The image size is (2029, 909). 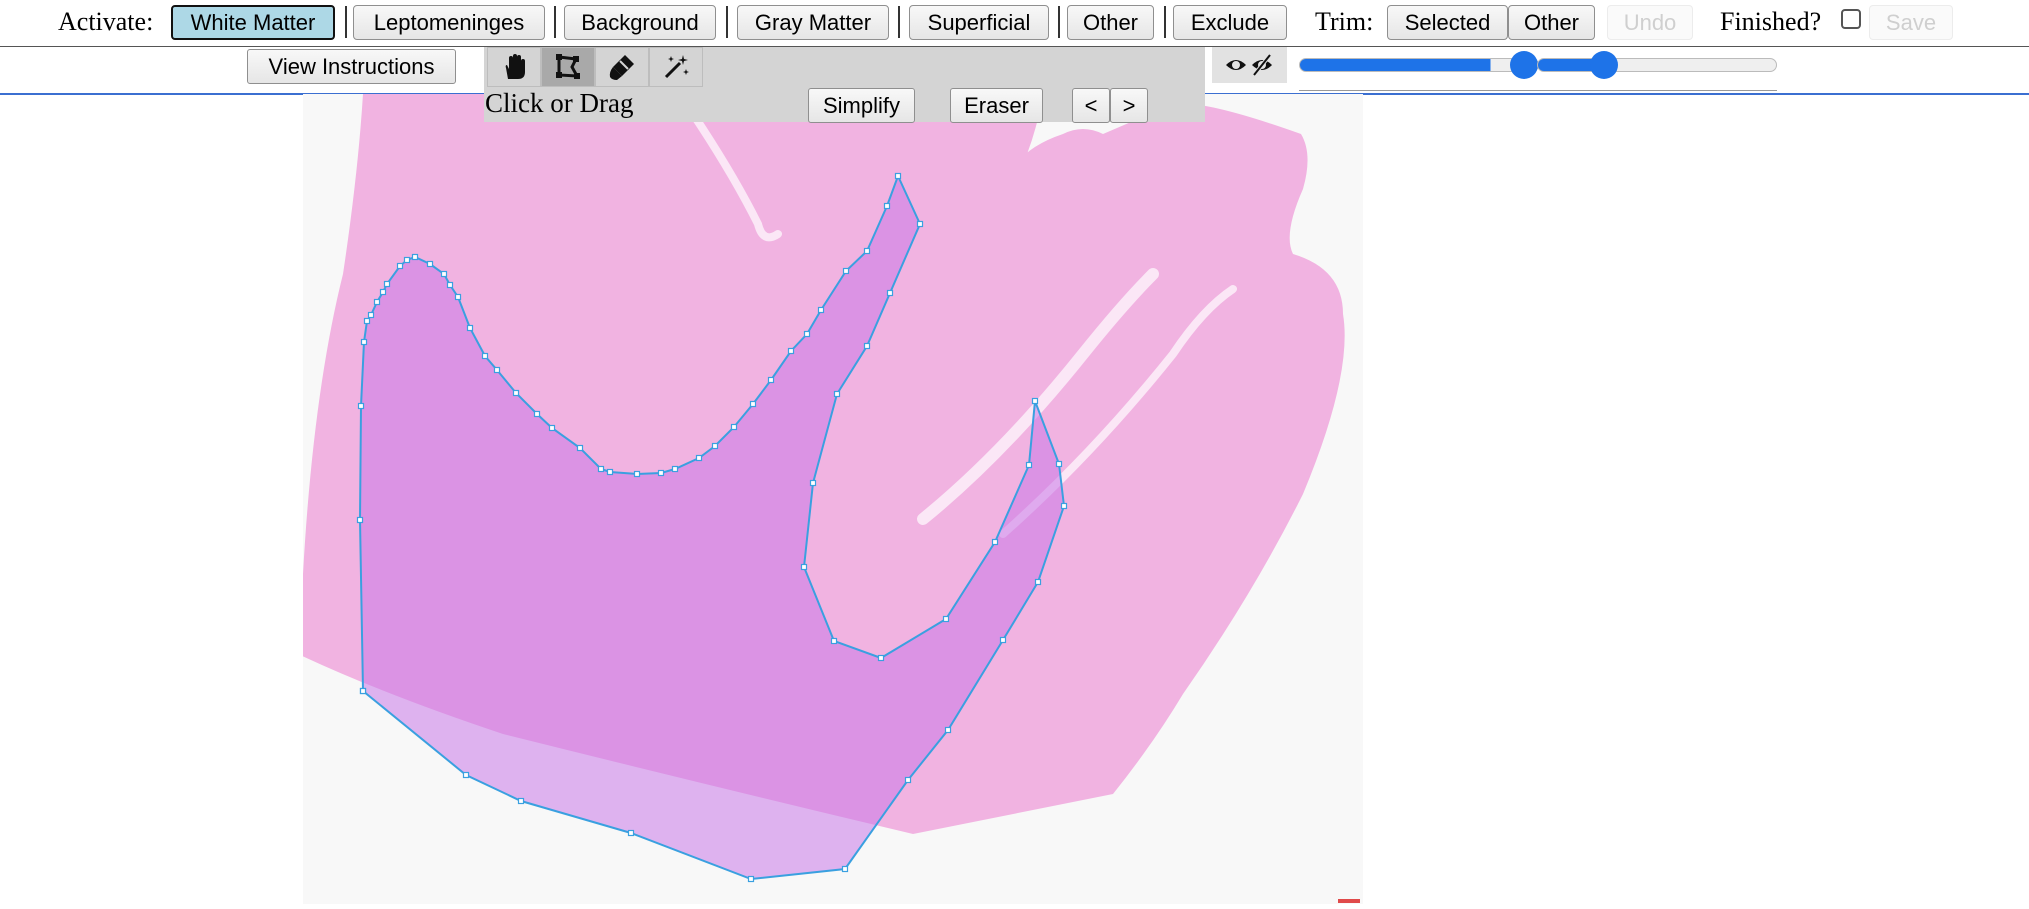 What do you see at coordinates (253, 22) in the screenshot?
I see `white-matter-button: White Matter` at bounding box center [253, 22].